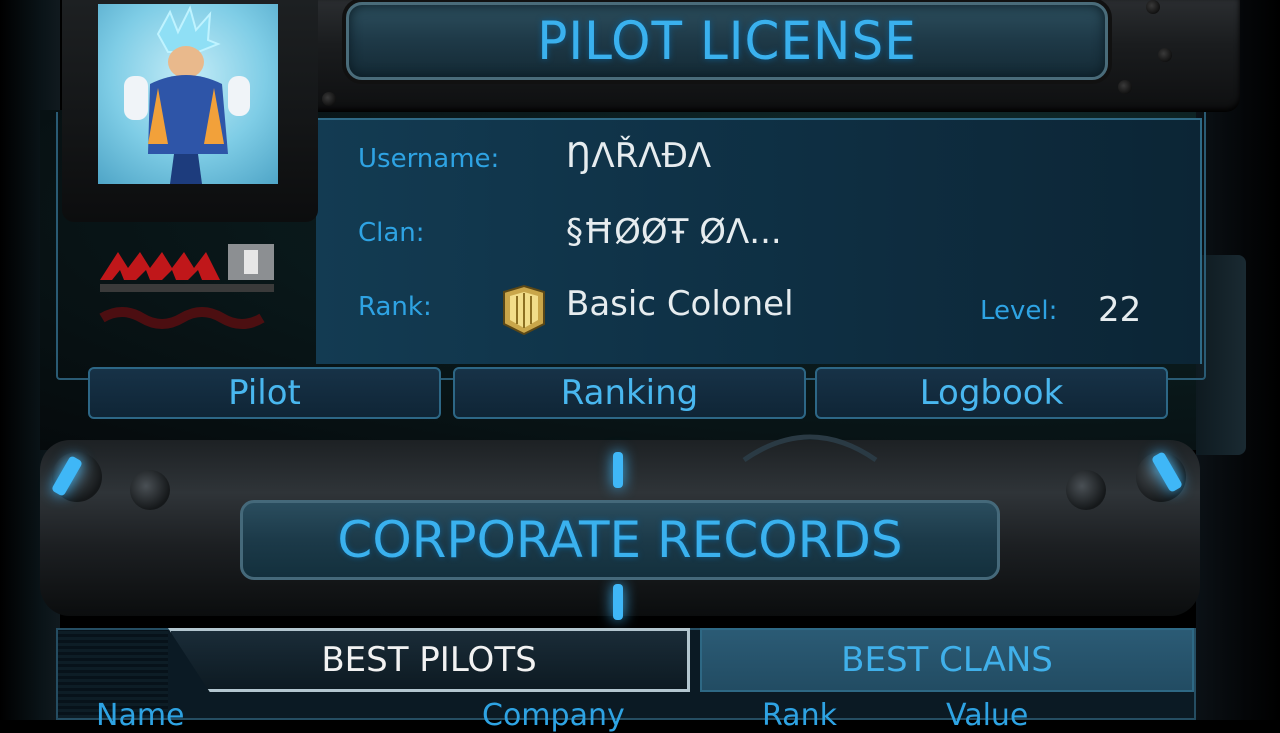 Image resolution: width=1280 pixels, height=733 pixels. I want to click on corporate-records-title-bar: CORPORATE RECORDS, so click(620, 540).